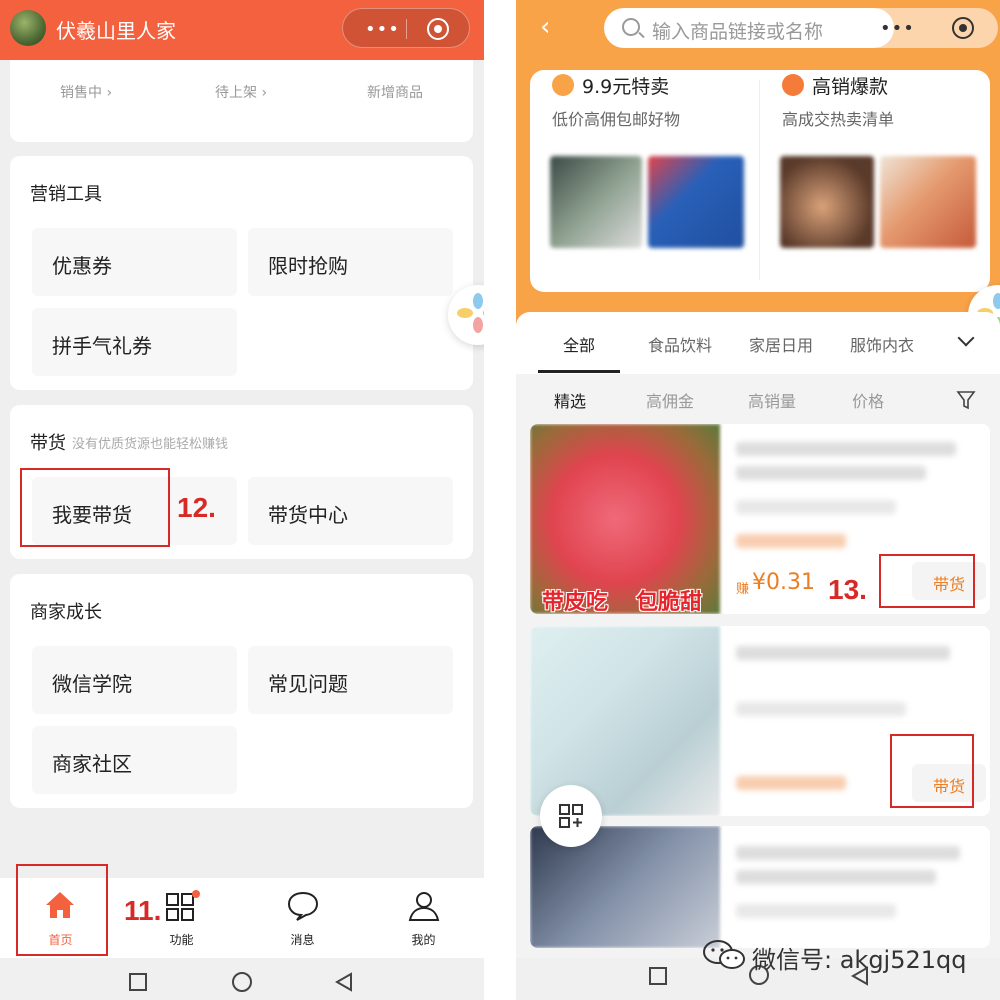 The height and width of the screenshot is (1000, 1000). What do you see at coordinates (350, 262) in the screenshot?
I see `flash-sale-button: 限时抢购` at bounding box center [350, 262].